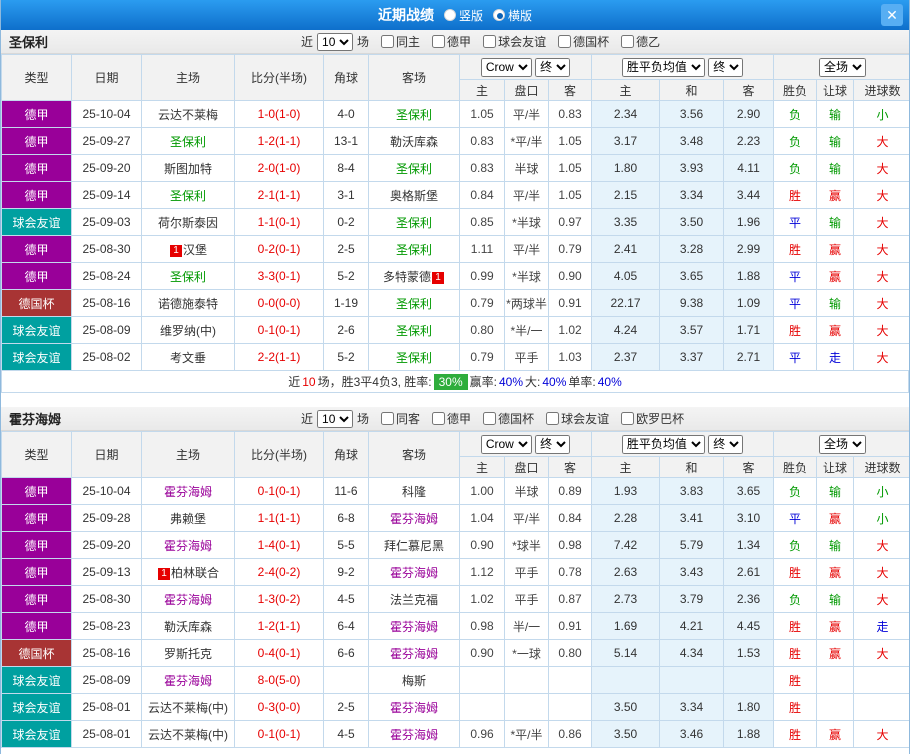 The image size is (910, 754). Describe the element at coordinates (400, 41) in the screenshot. I see `filter-same-home: 同主` at that location.